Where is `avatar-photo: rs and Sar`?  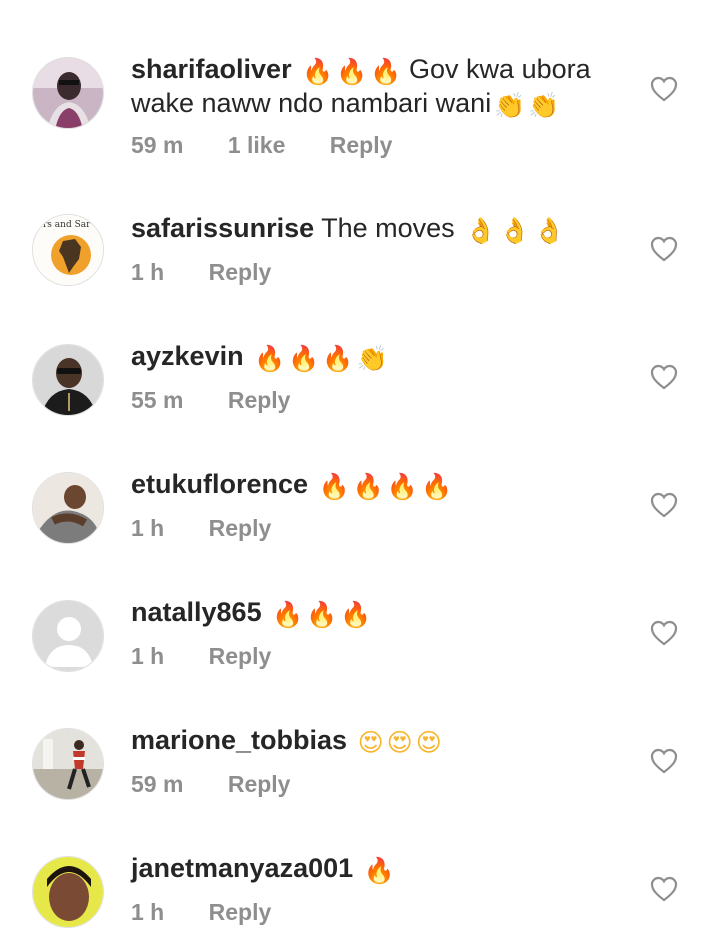
avatar-photo: rs and Sar is located at coordinates (68, 250).